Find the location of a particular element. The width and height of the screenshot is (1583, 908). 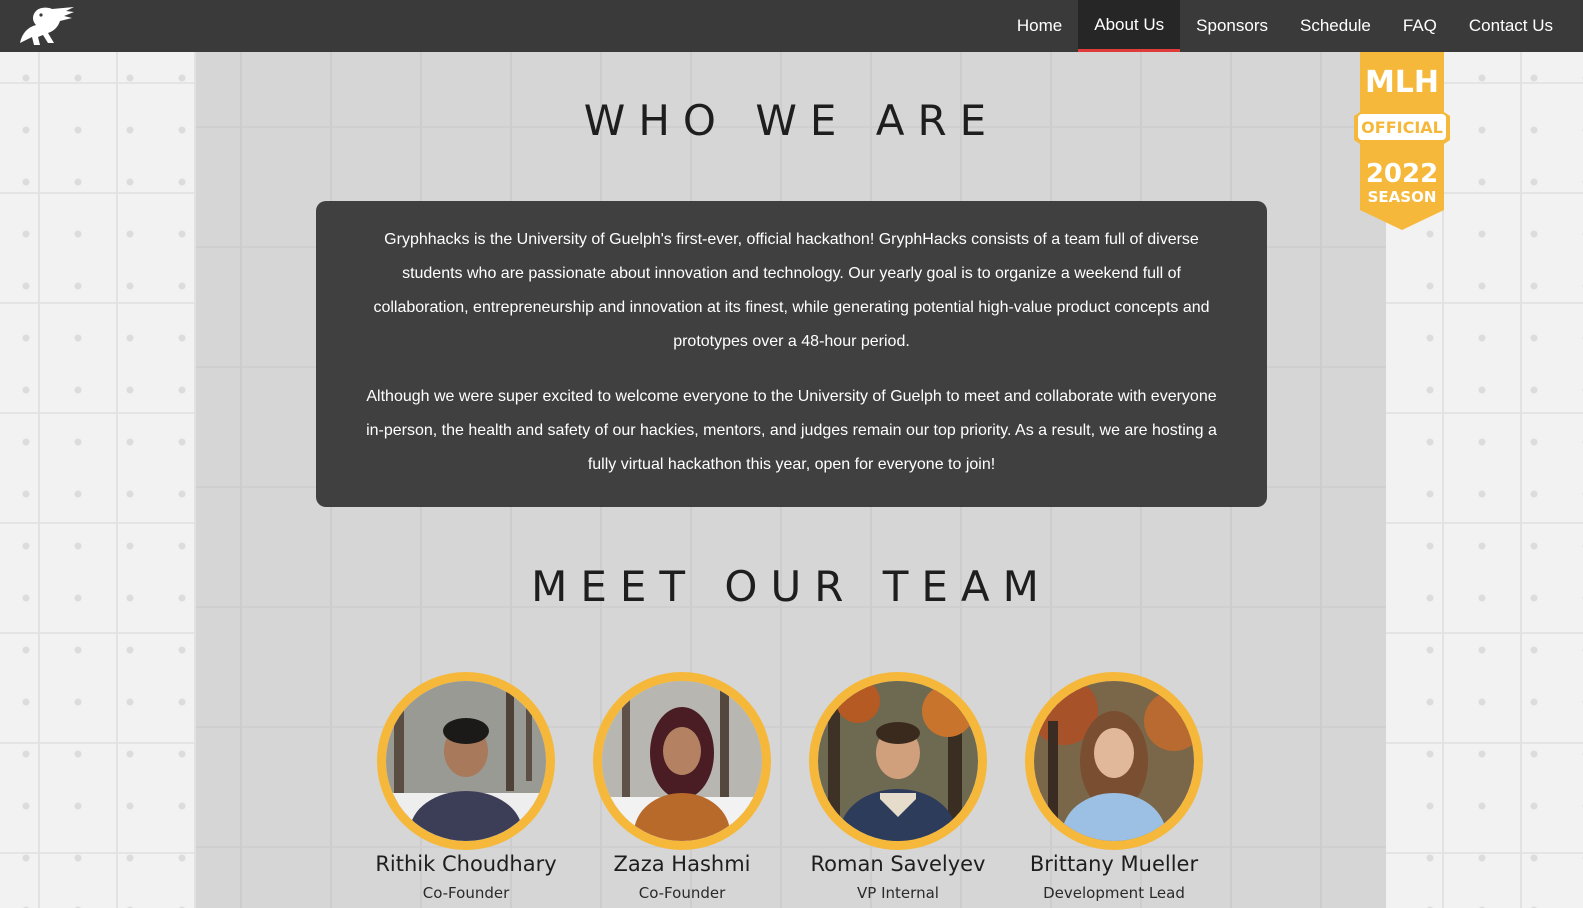

badge-year-text: 2022 is located at coordinates (1402, 174).